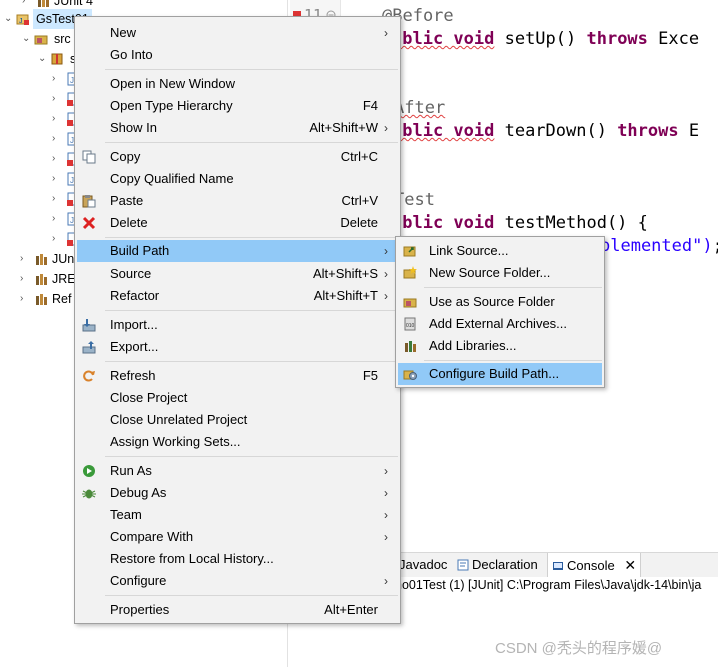 The image size is (718, 667). I want to click on tab-console: Console ✕, so click(594, 565).